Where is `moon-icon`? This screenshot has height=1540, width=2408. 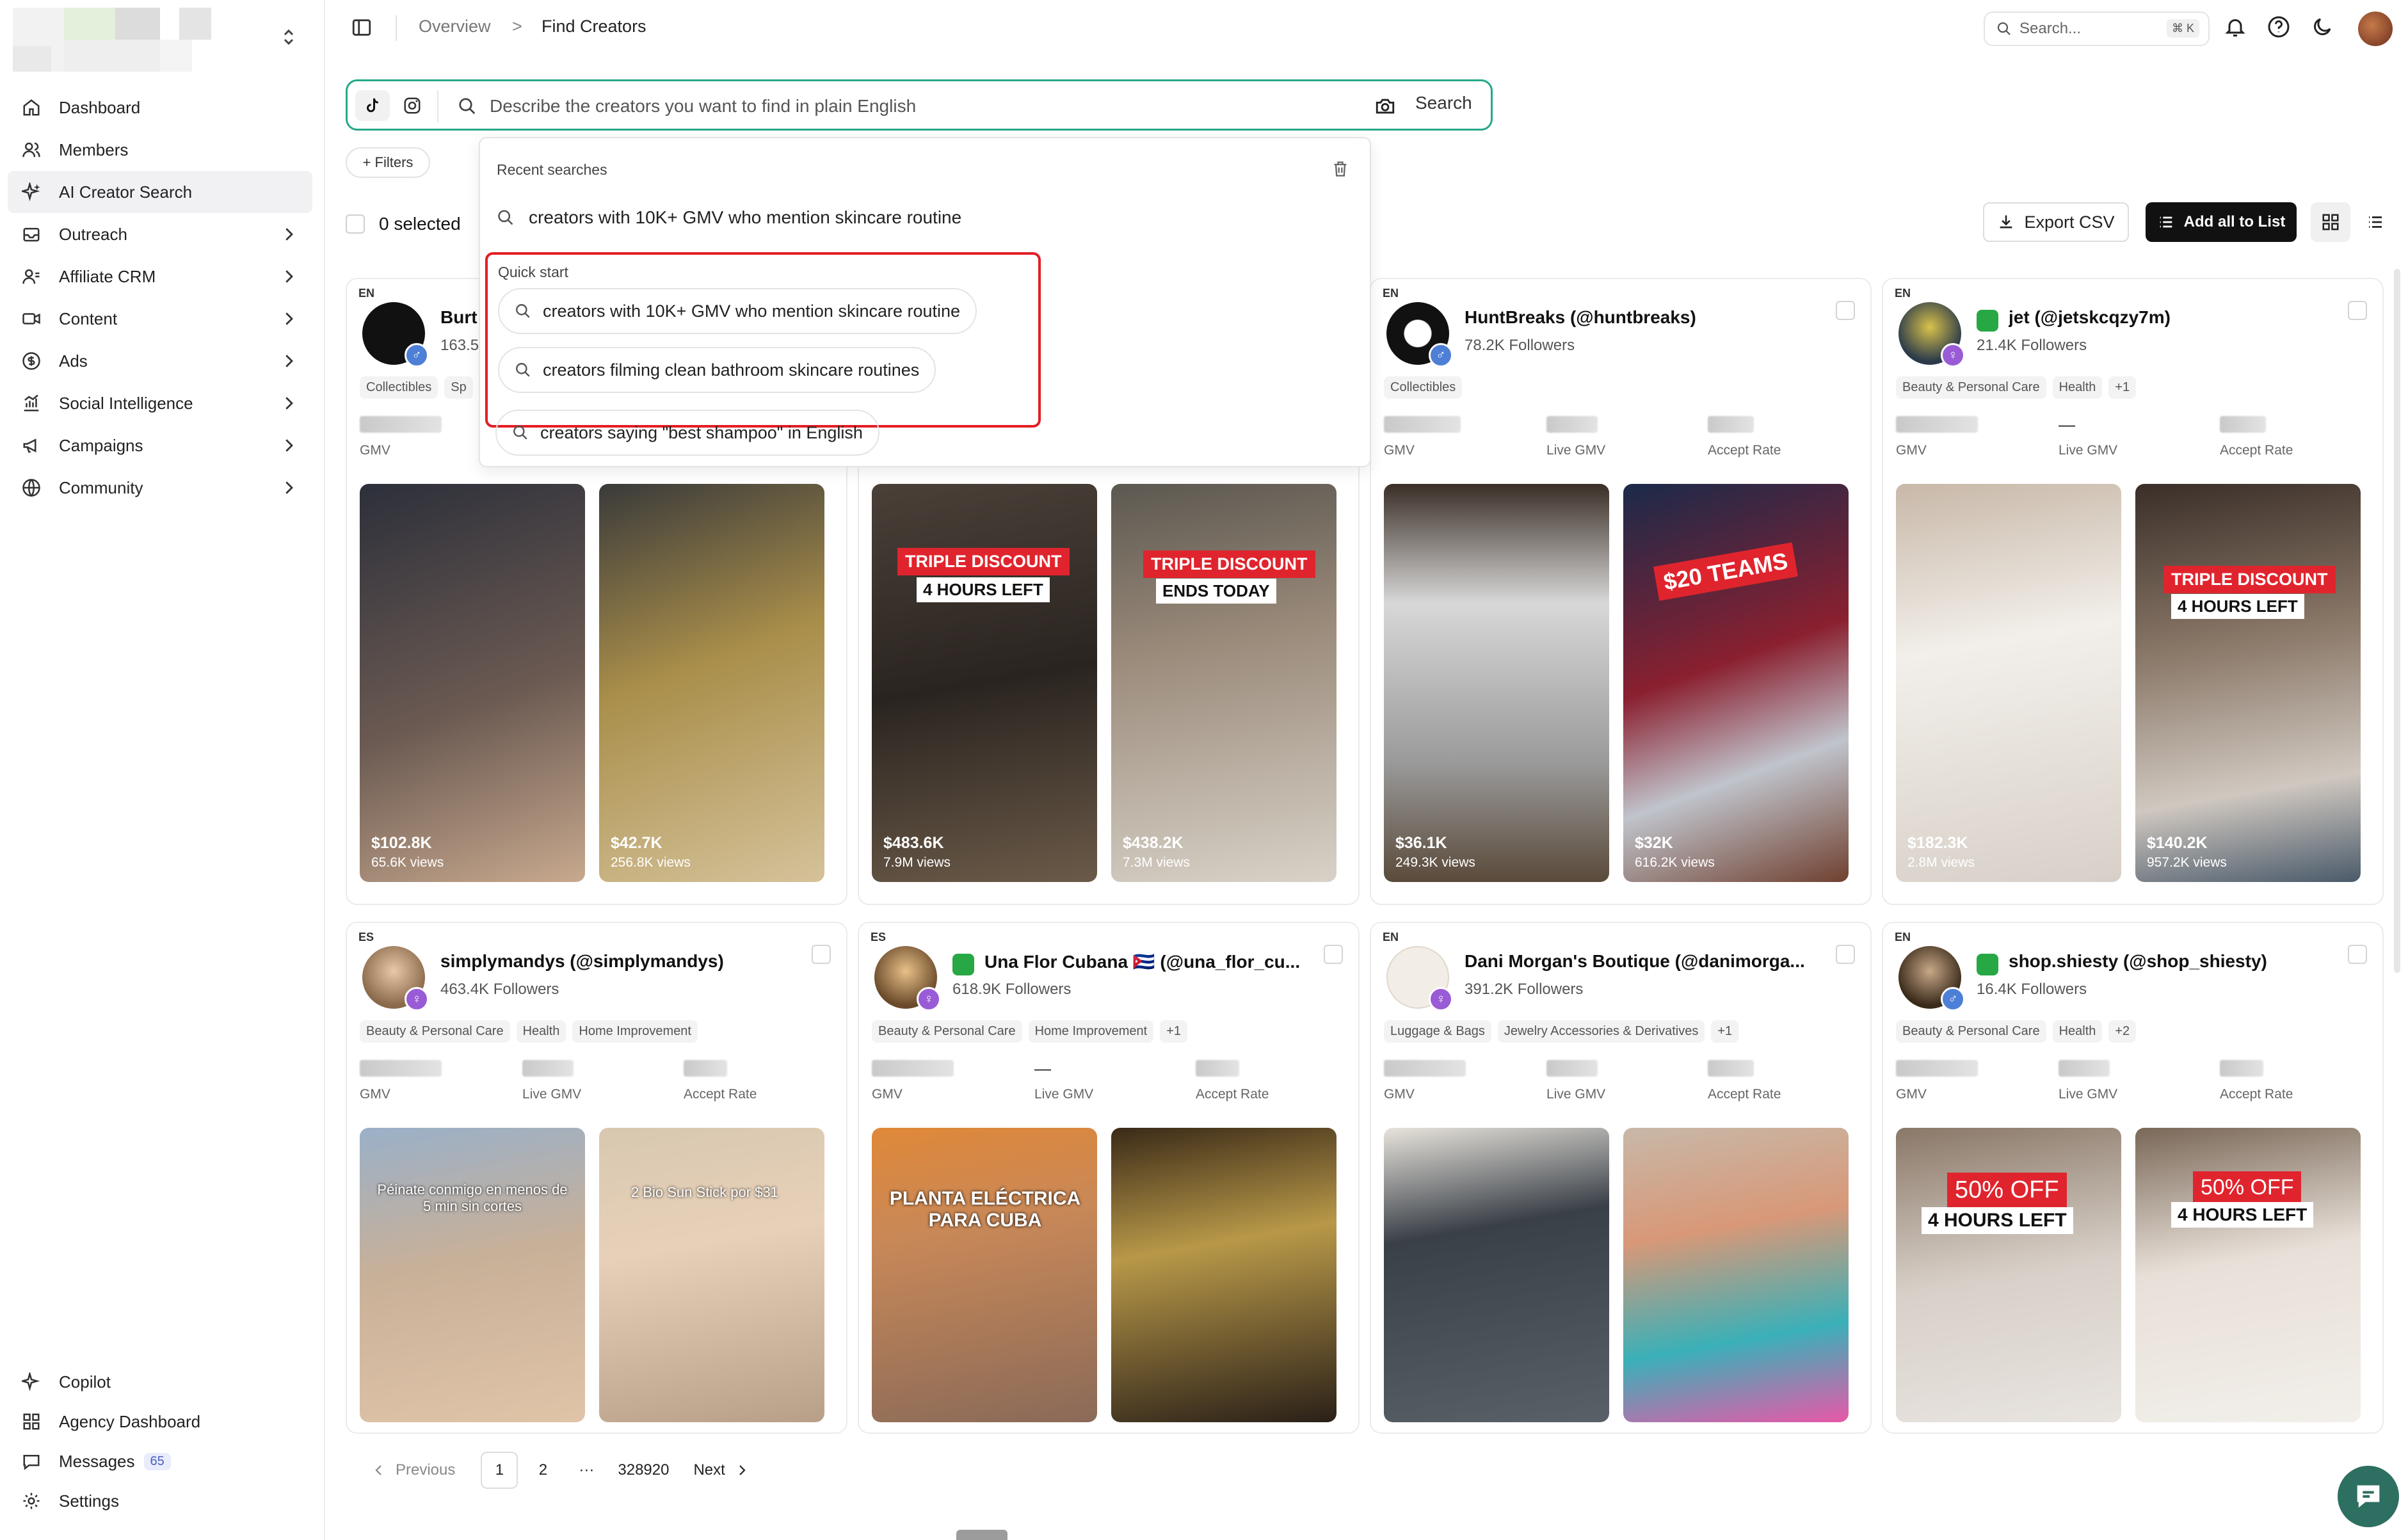
moon-icon is located at coordinates (2323, 28).